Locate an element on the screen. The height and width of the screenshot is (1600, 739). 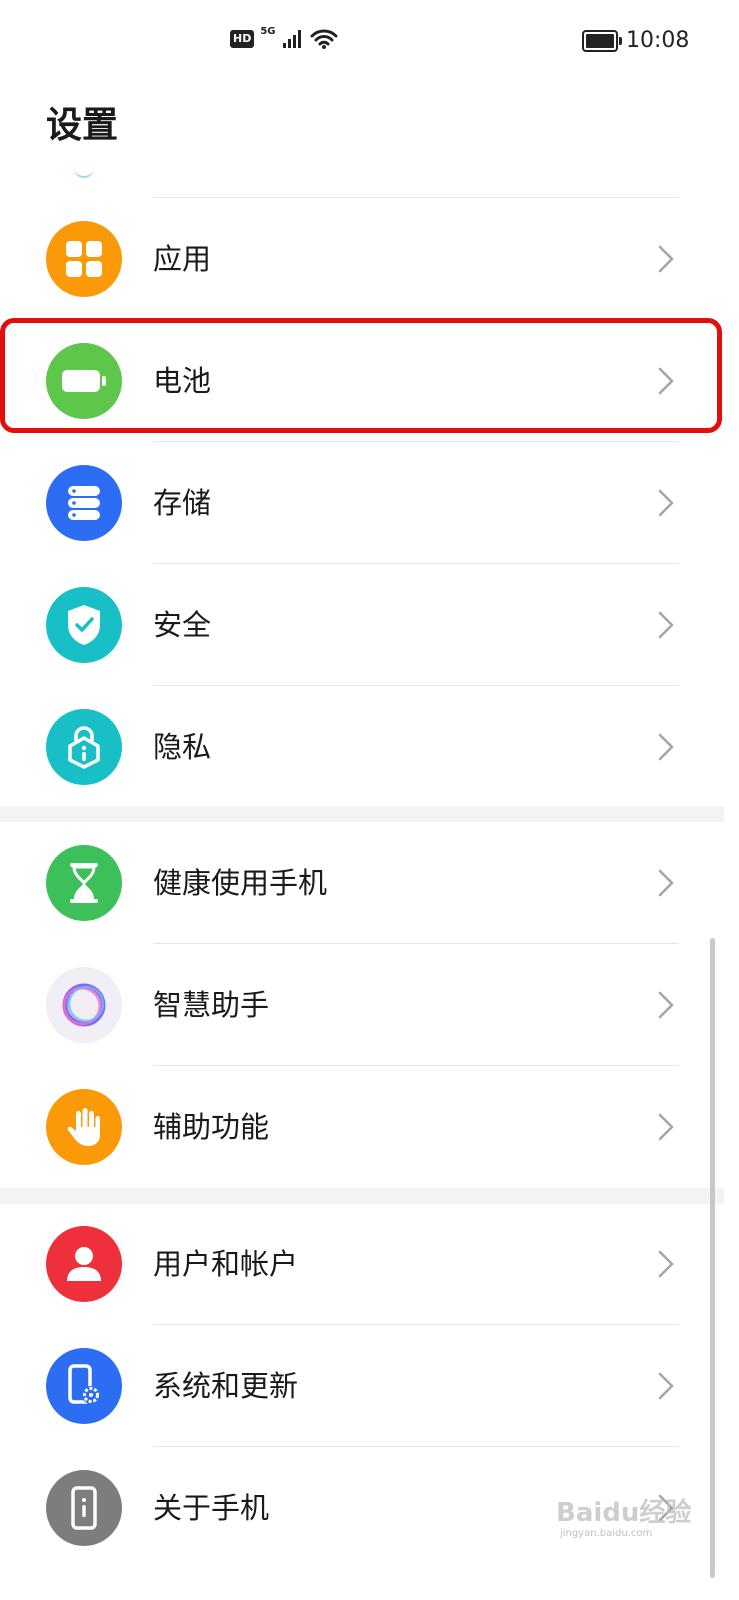
partial-item-icon is located at coordinates (84, 173).